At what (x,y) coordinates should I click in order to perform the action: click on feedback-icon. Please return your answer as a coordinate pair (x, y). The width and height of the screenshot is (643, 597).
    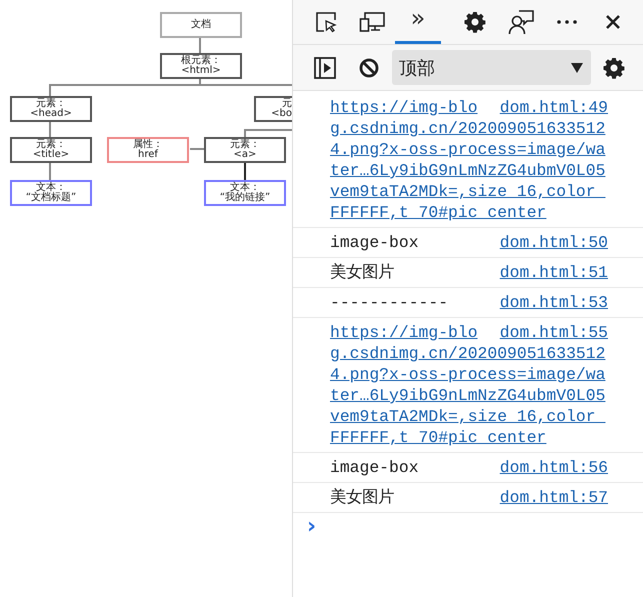
    Looking at the image, I should click on (521, 22).